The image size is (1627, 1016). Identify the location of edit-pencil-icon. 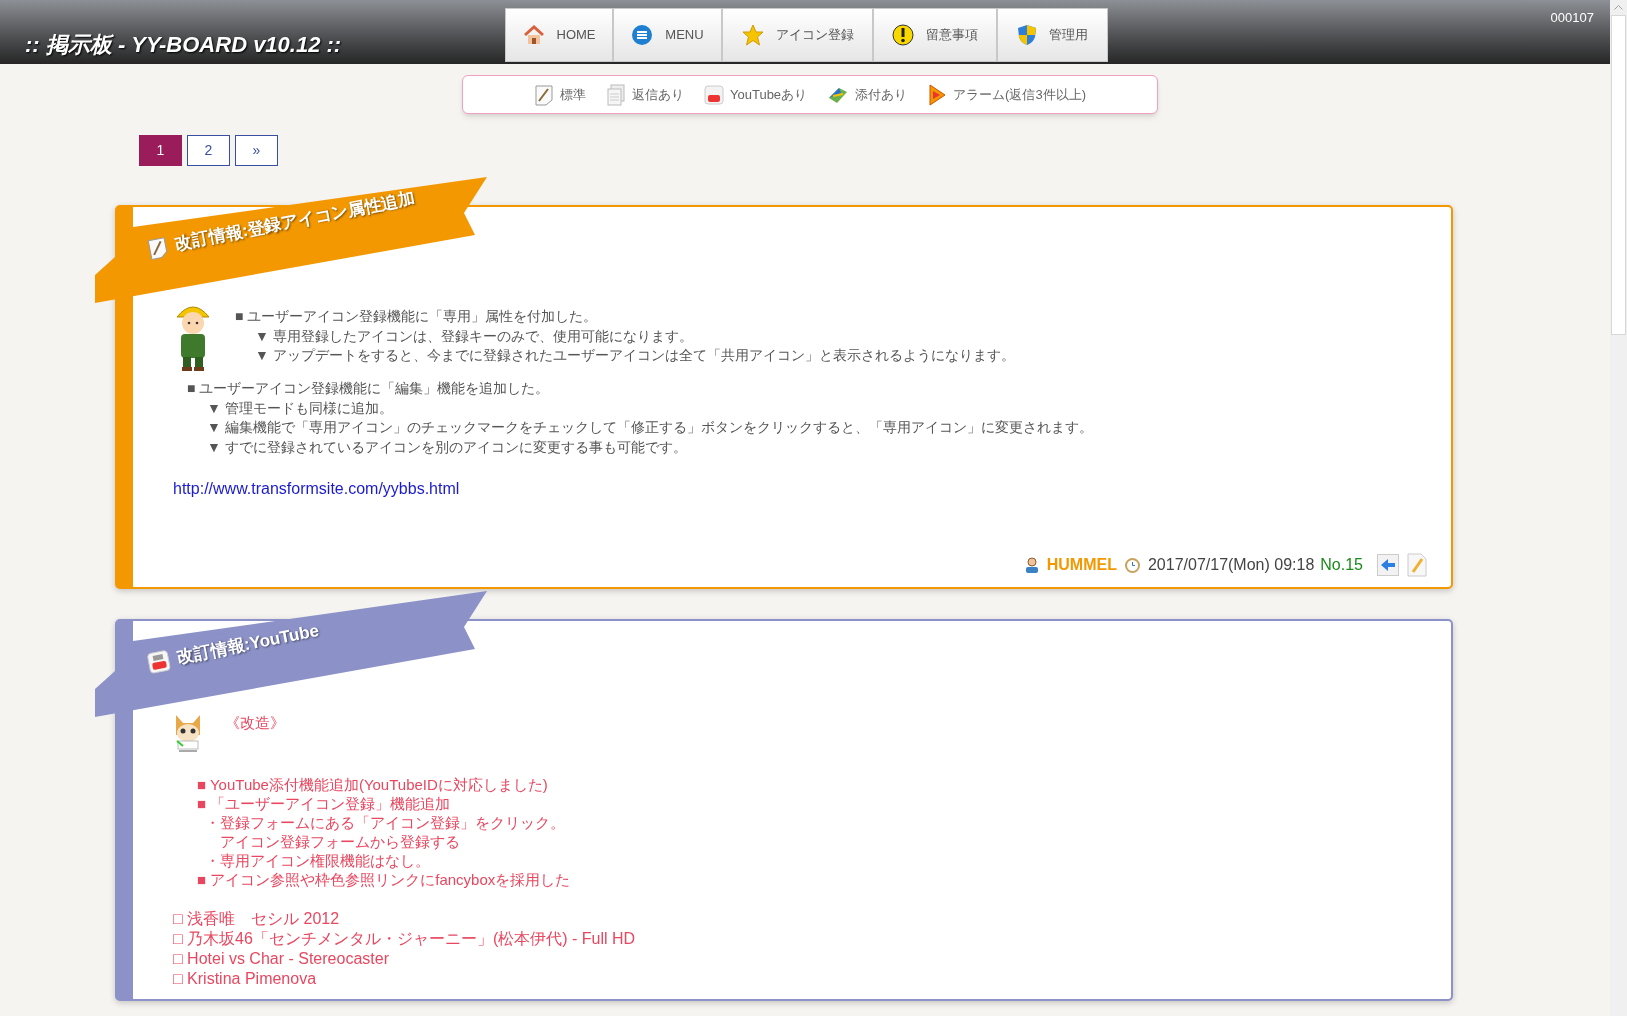
(1417, 565).